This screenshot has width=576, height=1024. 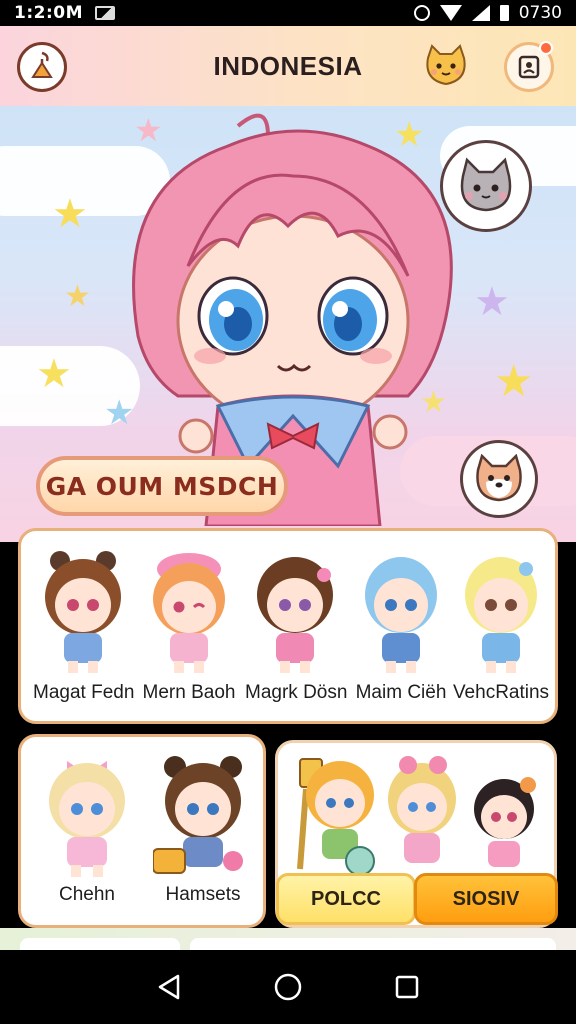 I want to click on character-name: Chehn, so click(x=87, y=894).